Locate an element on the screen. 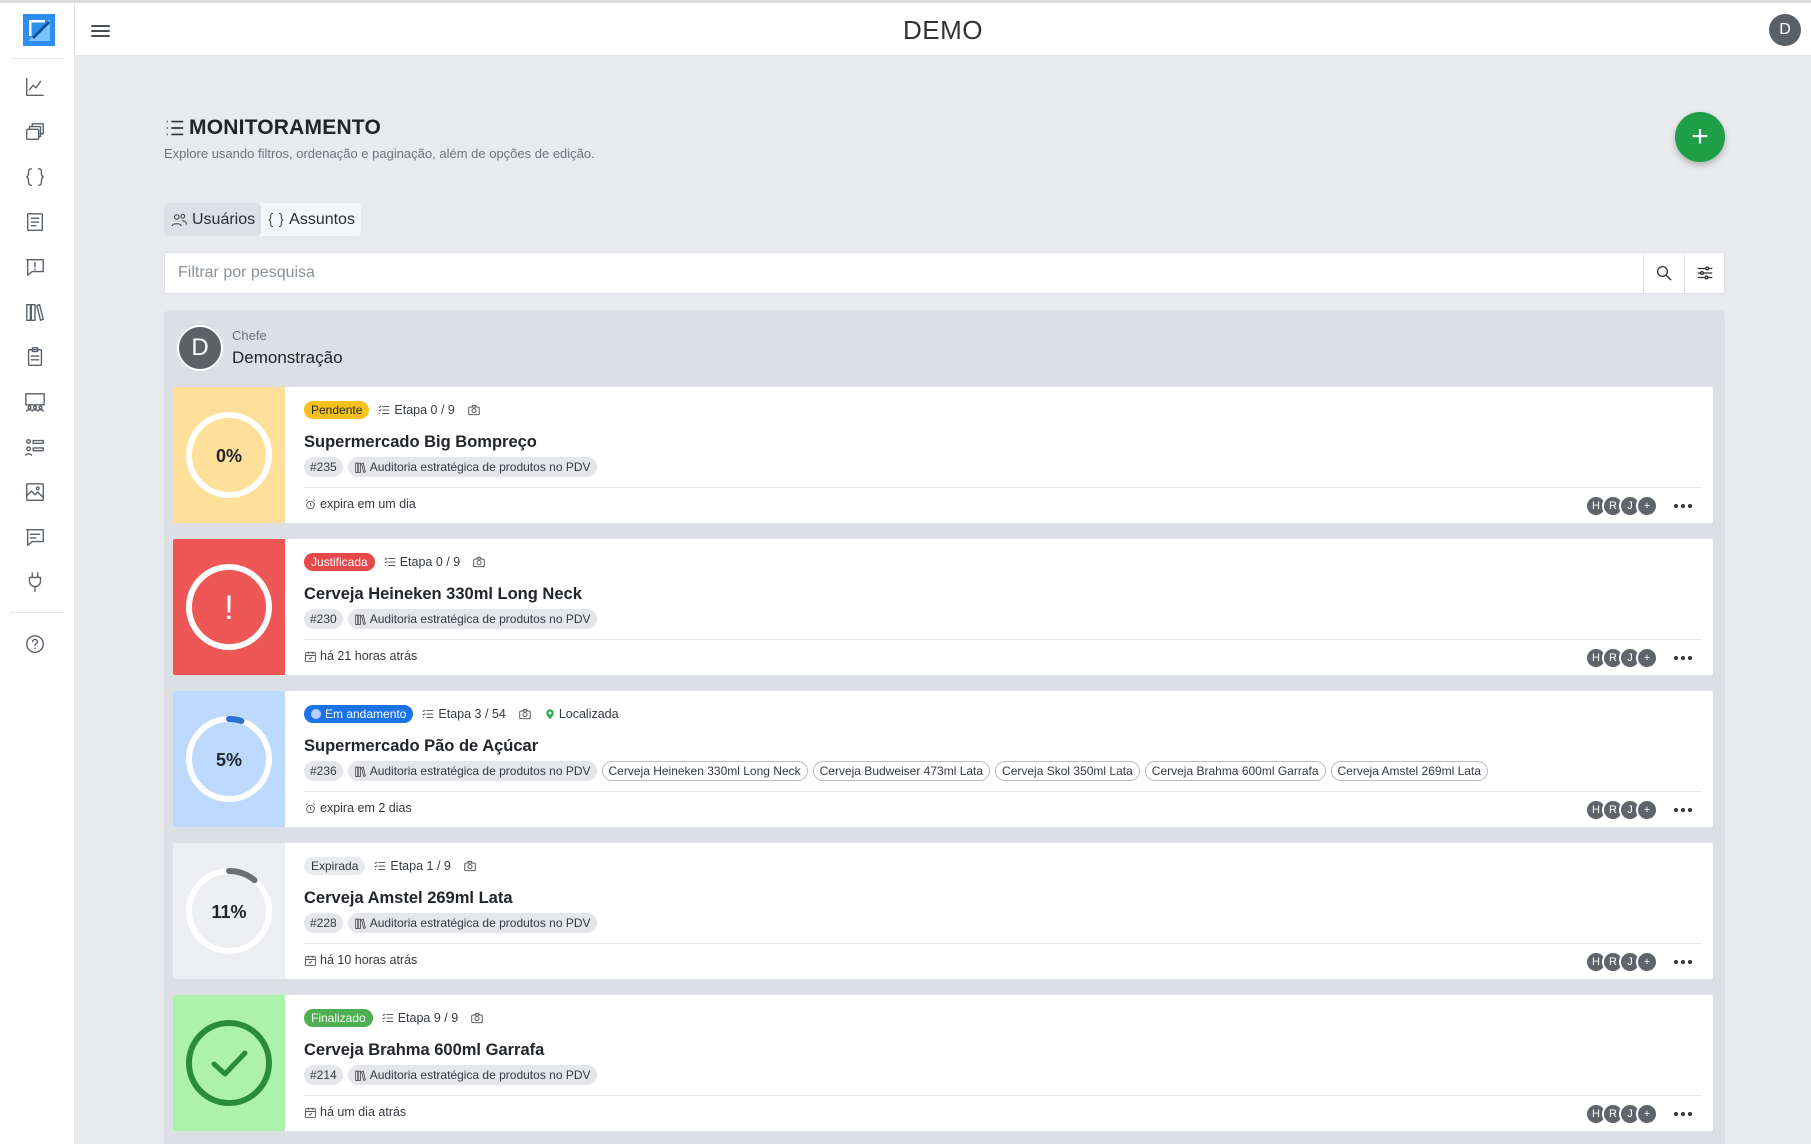 This screenshot has height=1144, width=1811. brand-title: DEMO is located at coordinates (943, 30).